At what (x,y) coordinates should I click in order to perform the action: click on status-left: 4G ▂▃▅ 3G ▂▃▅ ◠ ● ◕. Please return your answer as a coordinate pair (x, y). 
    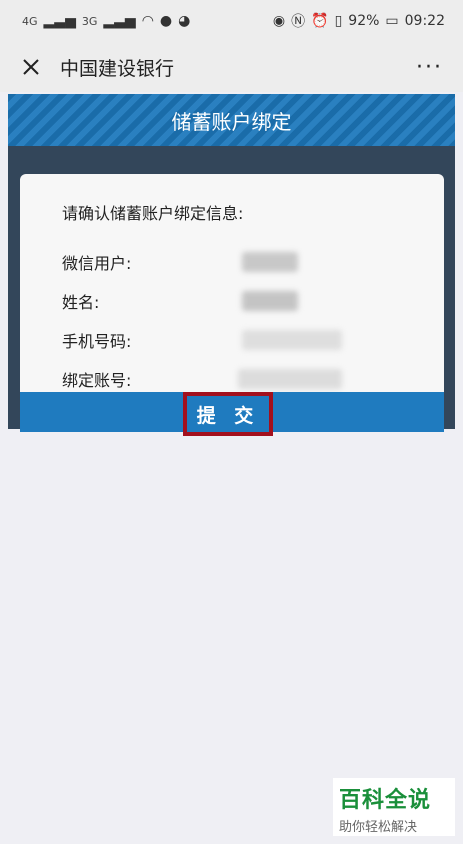
    Looking at the image, I should click on (106, 21).